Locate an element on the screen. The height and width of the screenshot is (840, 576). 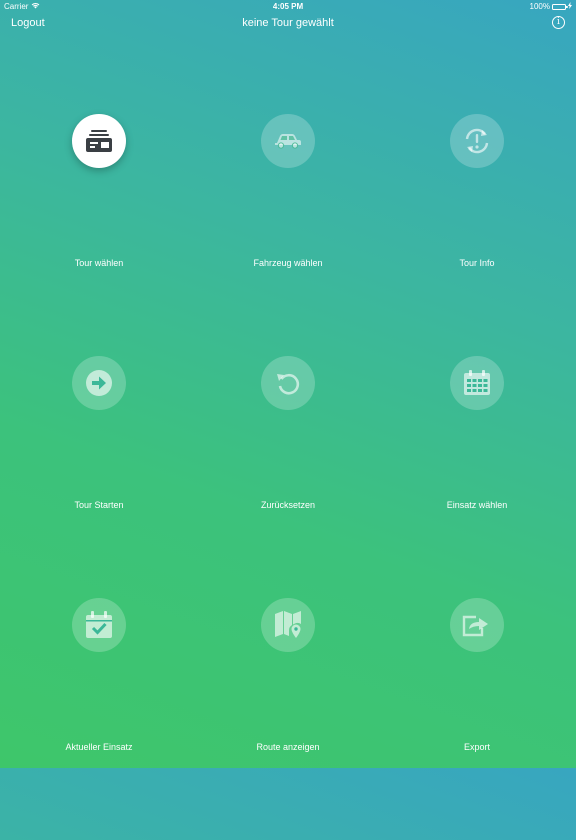
page-title: keine Tour gewählt is located at coordinates (288, 23).